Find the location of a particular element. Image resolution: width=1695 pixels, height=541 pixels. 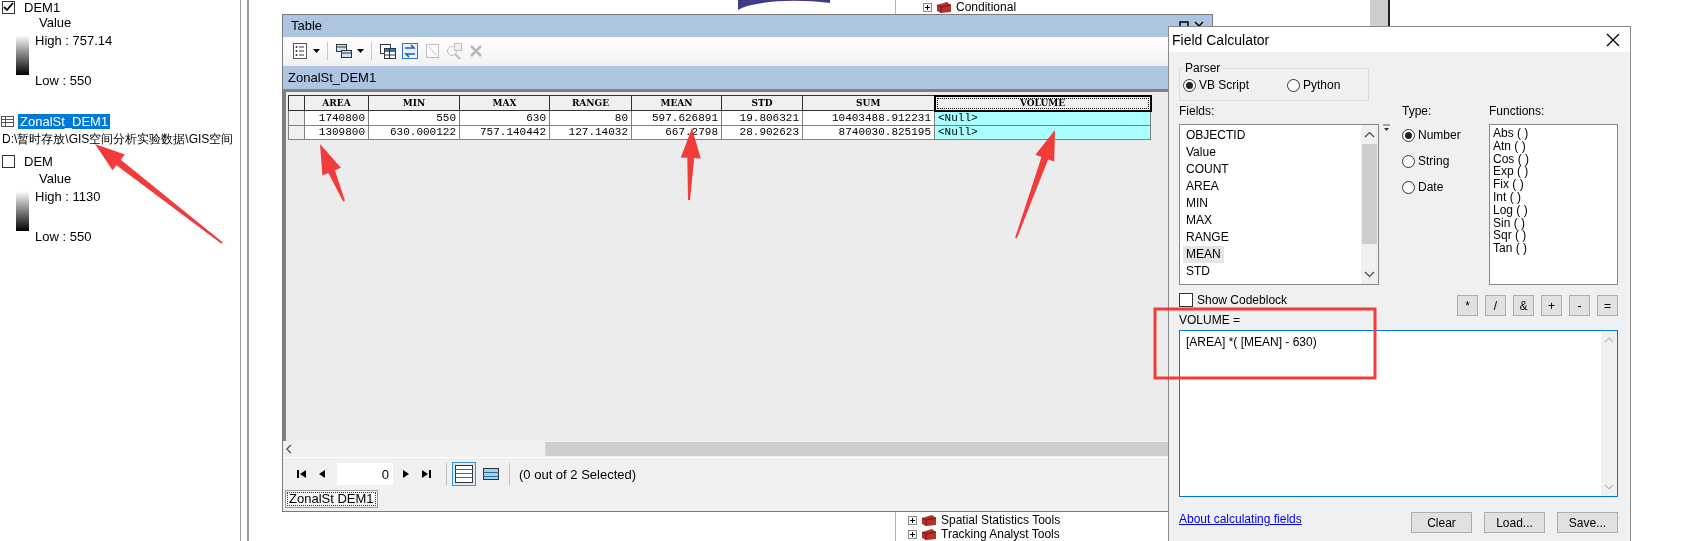

dialog-title: Field Calculator is located at coordinates (1221, 39).